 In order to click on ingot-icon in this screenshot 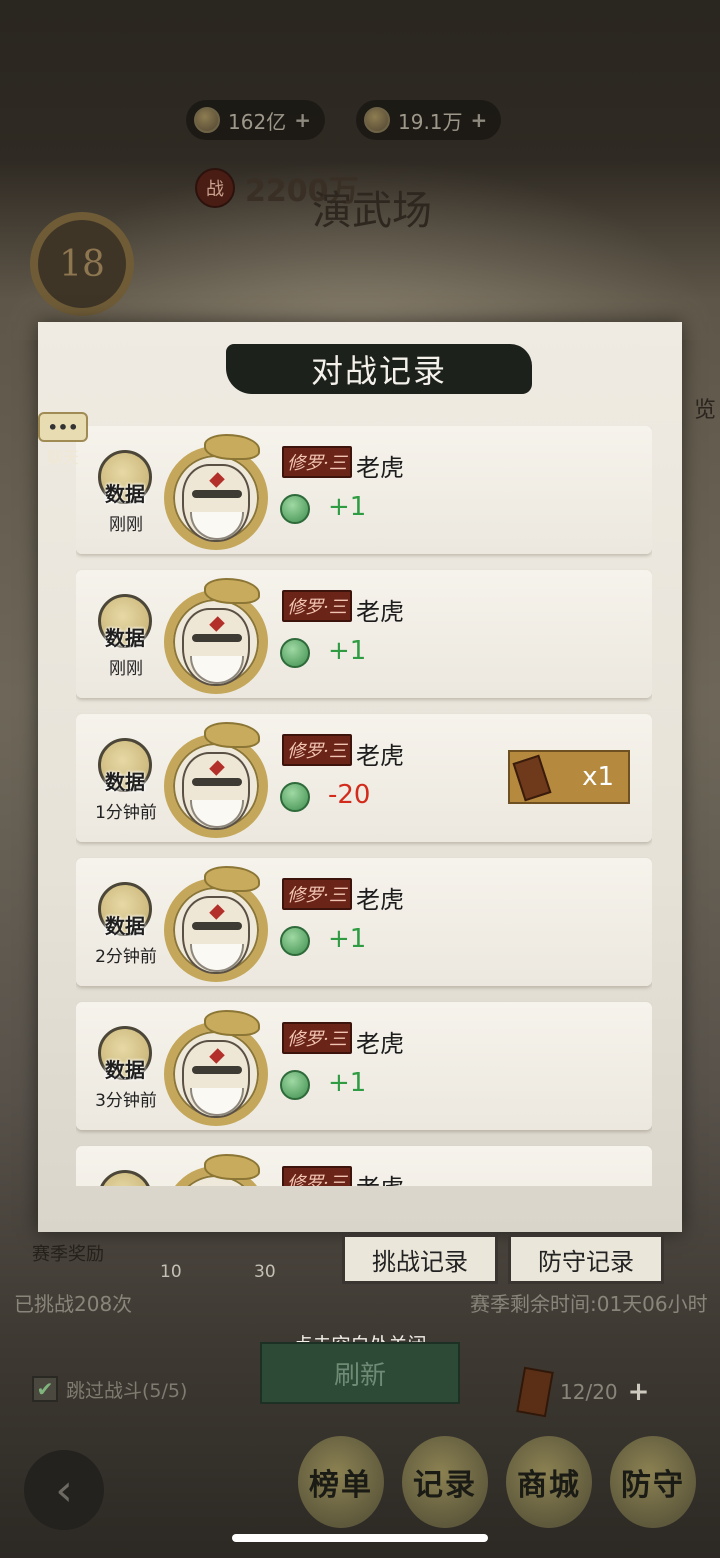, I will do `click(377, 120)`.